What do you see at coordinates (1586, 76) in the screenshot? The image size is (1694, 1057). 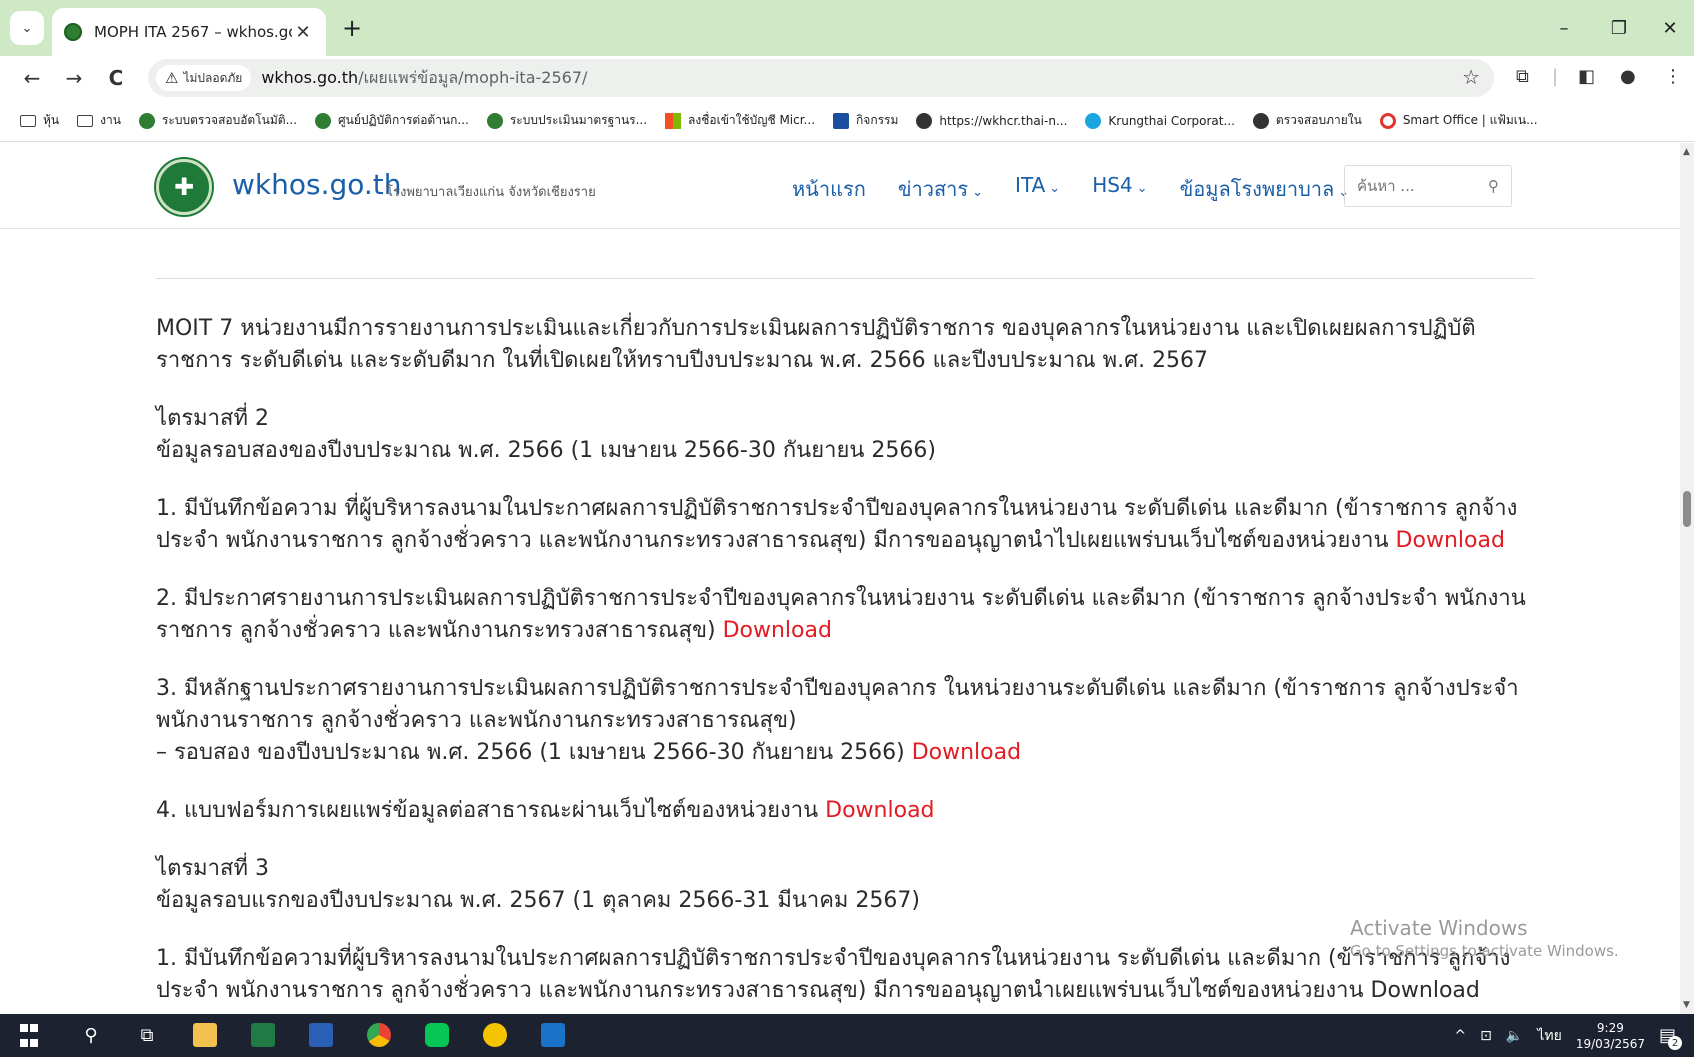 I see `side-panel-icon: ◧` at bounding box center [1586, 76].